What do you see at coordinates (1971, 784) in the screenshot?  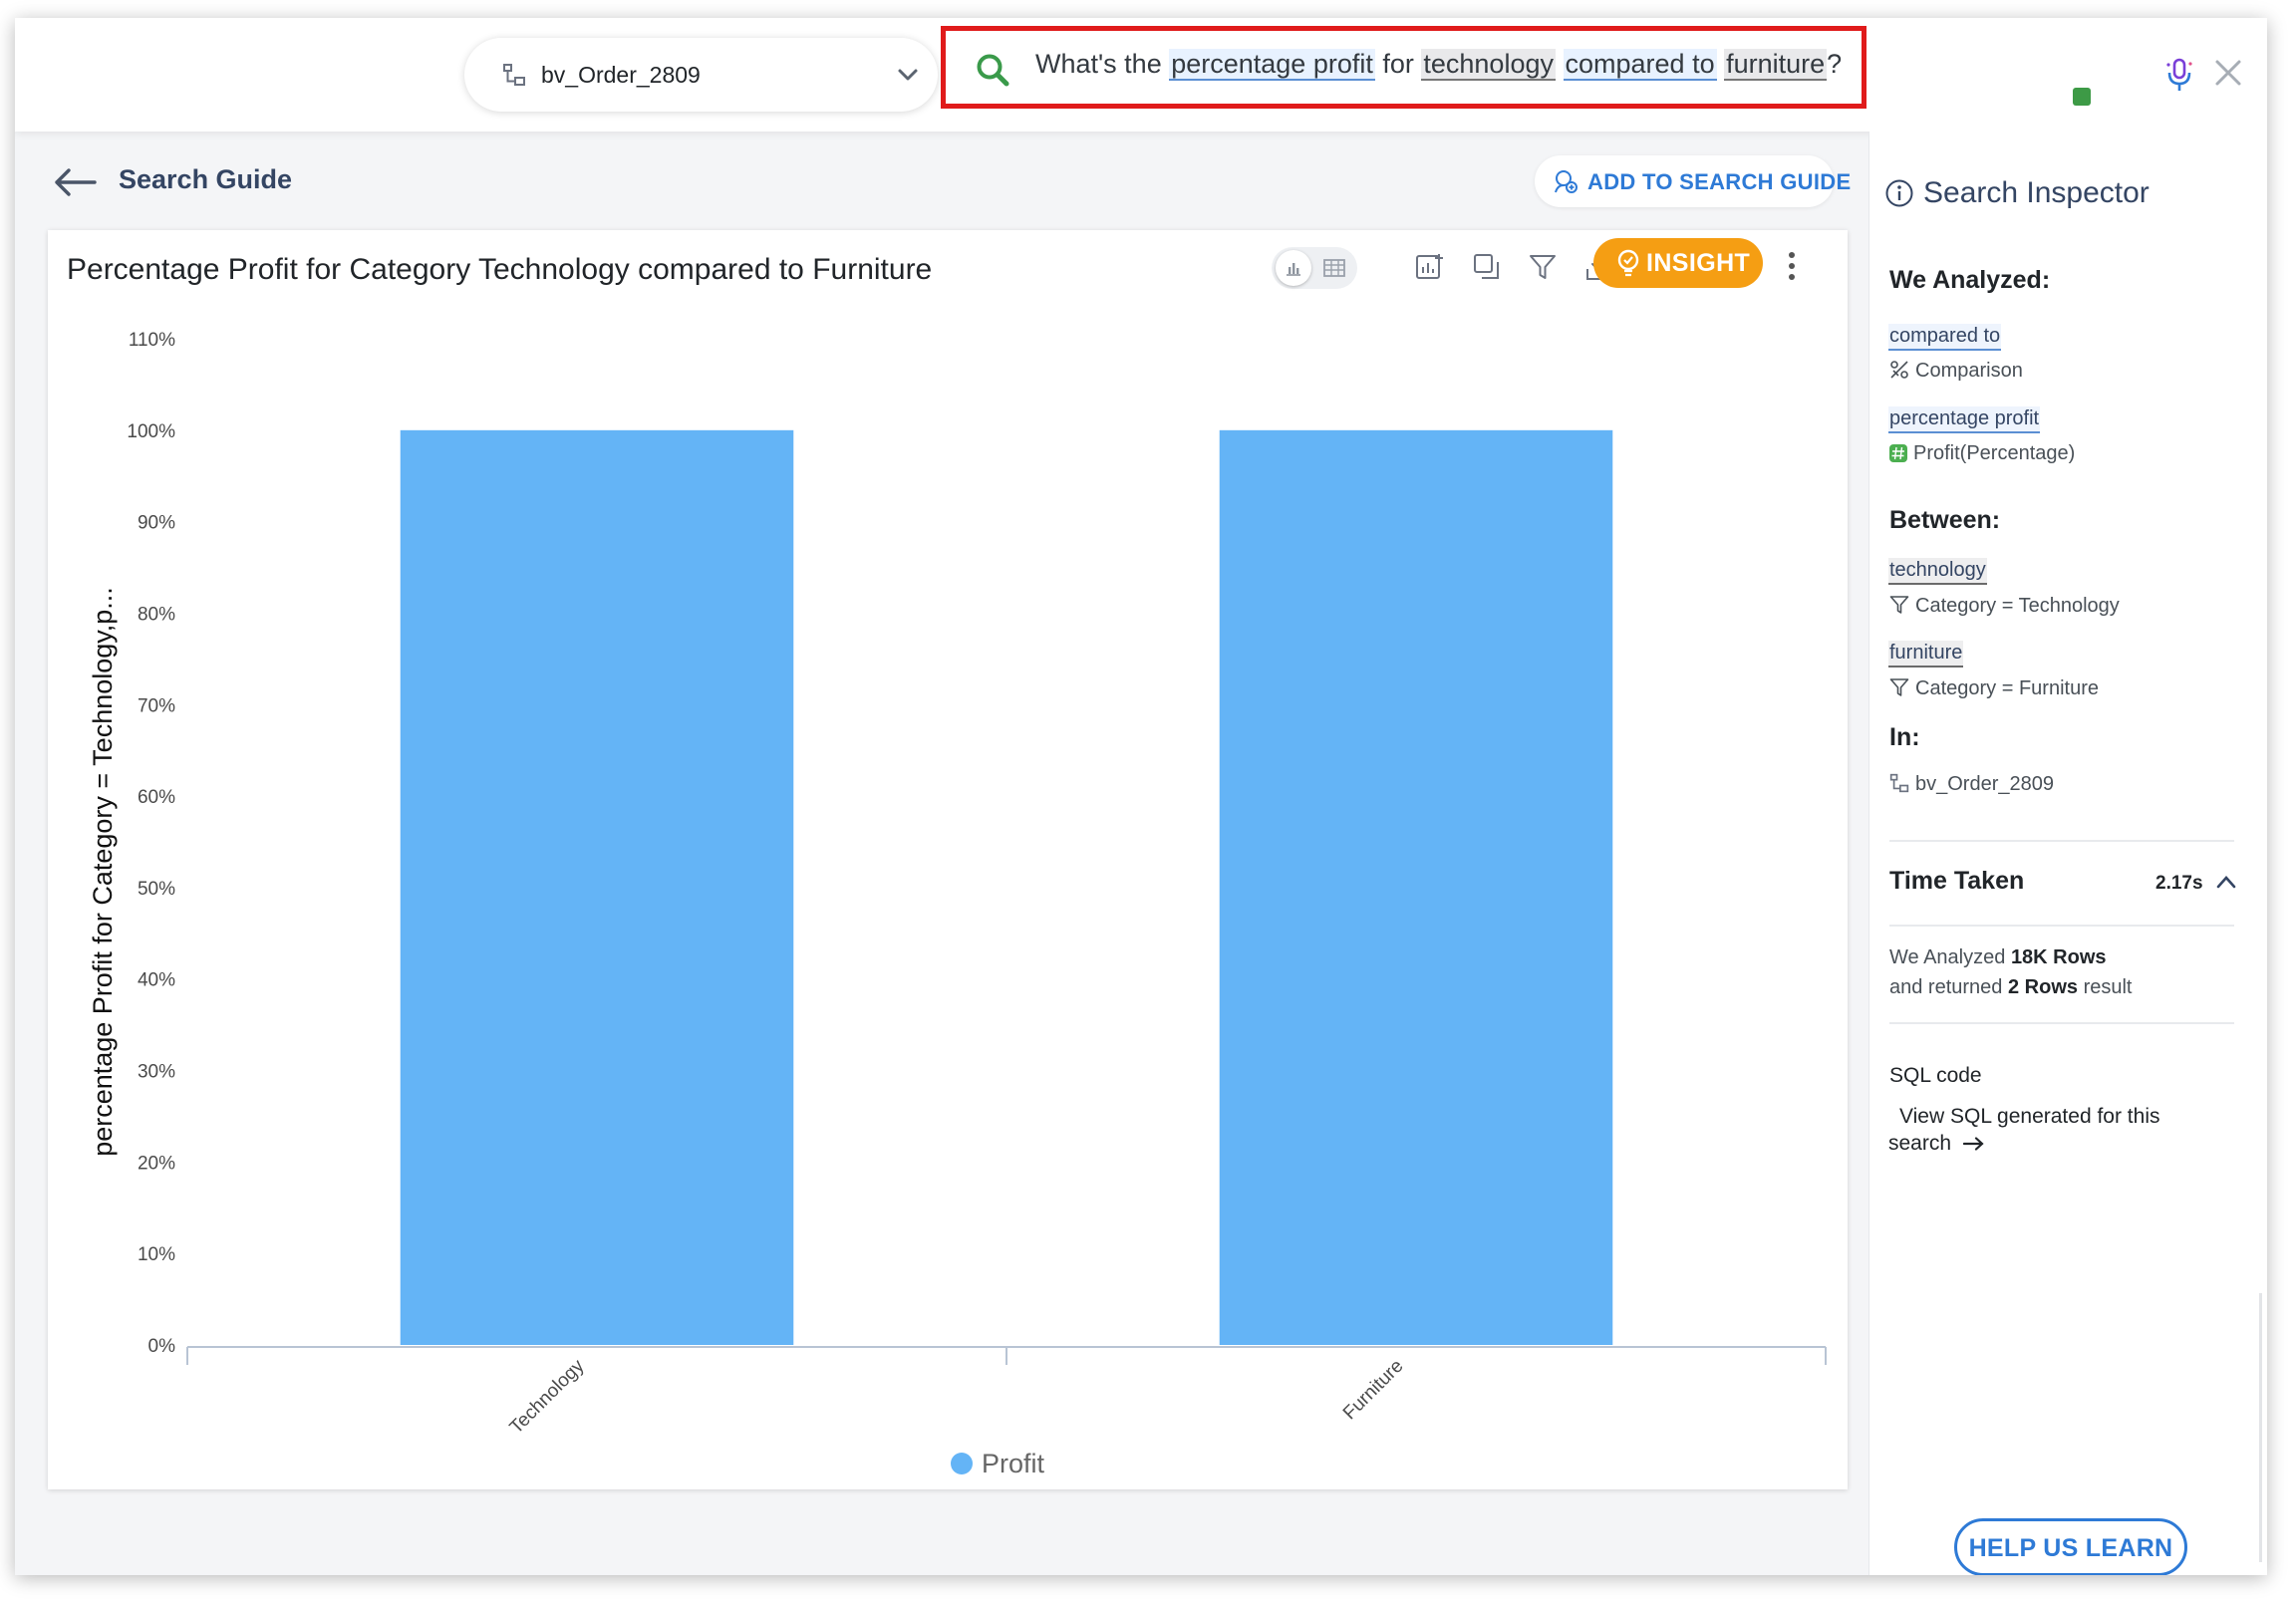 I see `in-source: bv_Order_2809` at bounding box center [1971, 784].